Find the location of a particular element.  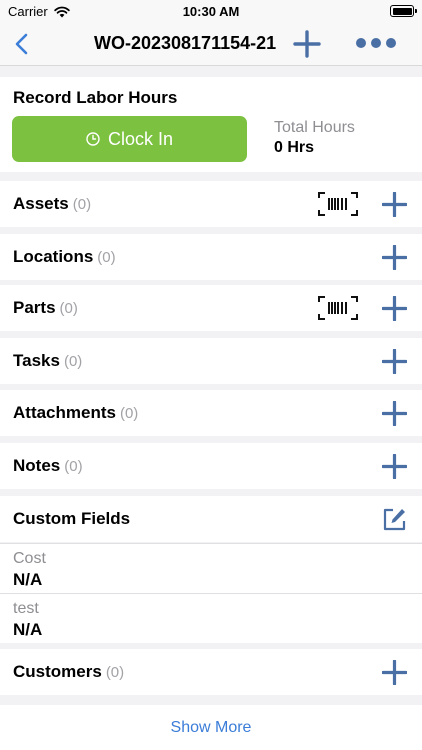

custom-field-label: Cost is located at coordinates (29, 558).